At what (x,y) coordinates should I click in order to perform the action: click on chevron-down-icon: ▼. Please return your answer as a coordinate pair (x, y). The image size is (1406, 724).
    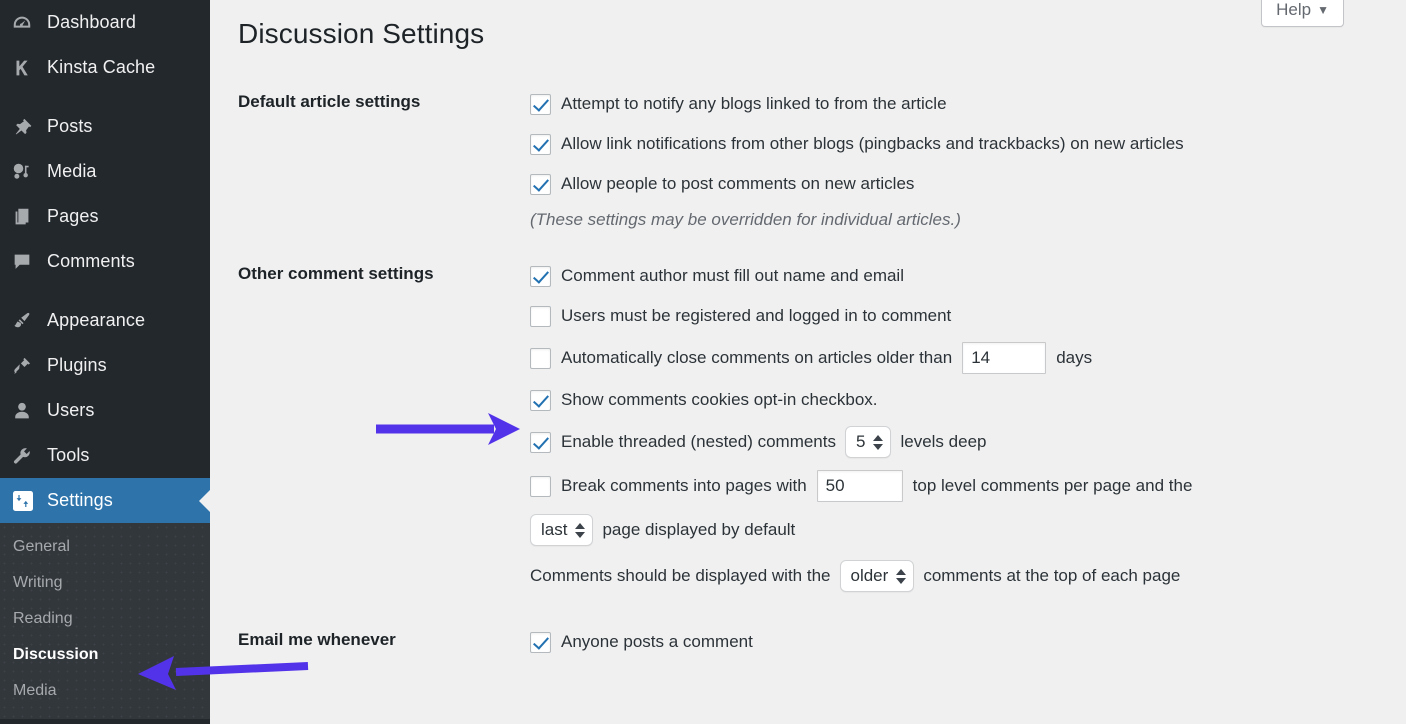
    Looking at the image, I should click on (1323, 10).